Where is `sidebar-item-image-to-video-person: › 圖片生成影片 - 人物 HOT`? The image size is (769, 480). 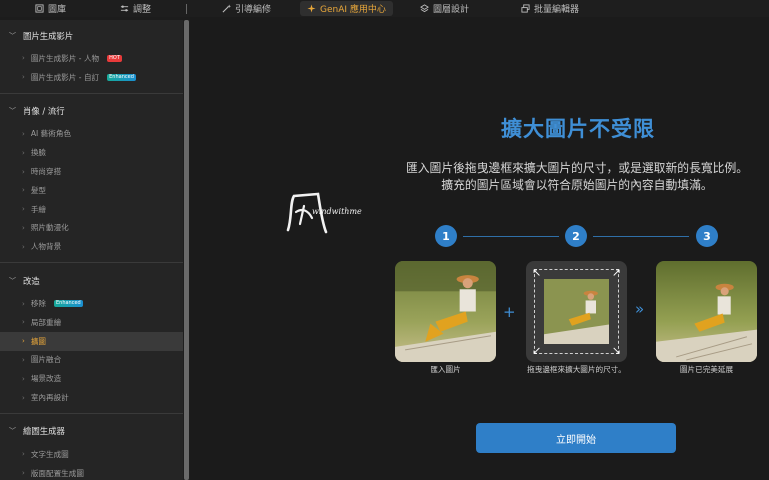
sidebar-item-image-to-video-person: › 圖片生成影片 - 人物 HOT is located at coordinates (94, 58).